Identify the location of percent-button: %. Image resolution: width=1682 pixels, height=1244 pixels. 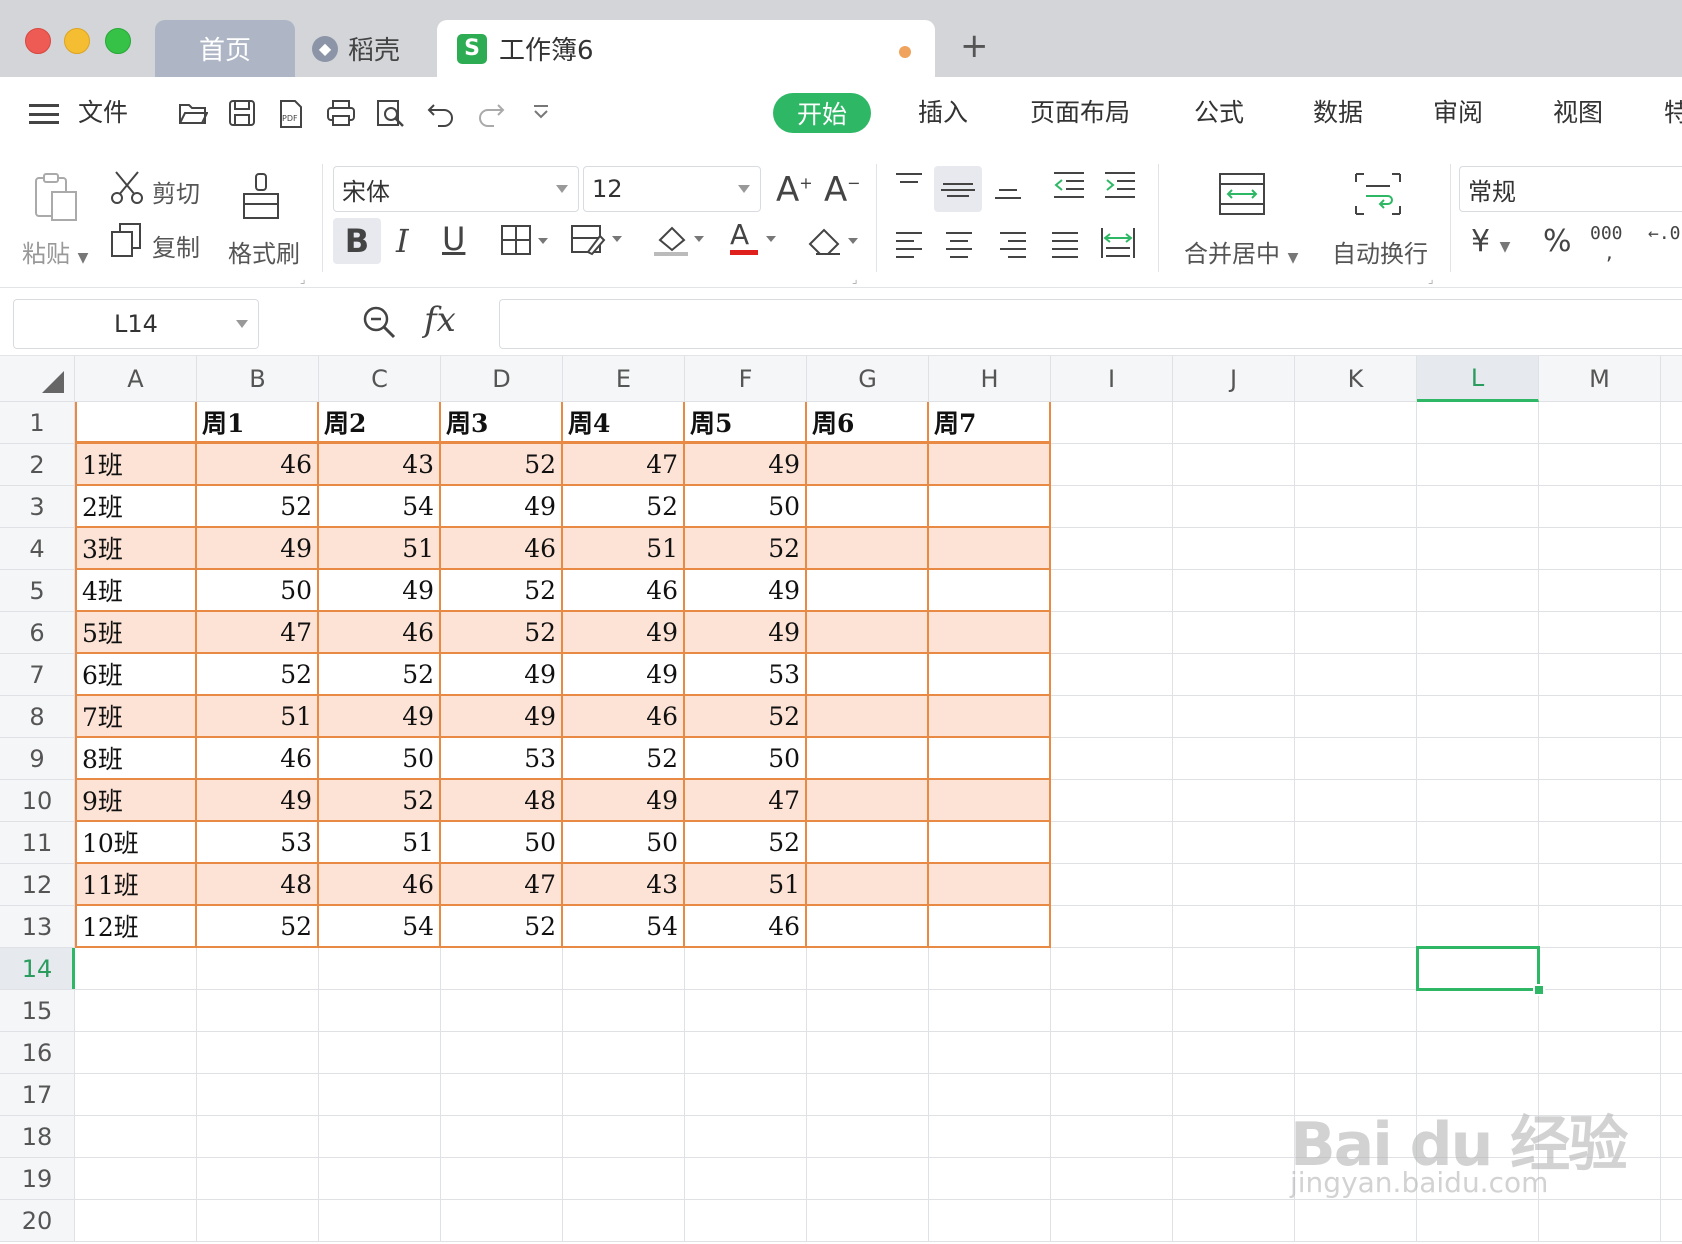
(1557, 241).